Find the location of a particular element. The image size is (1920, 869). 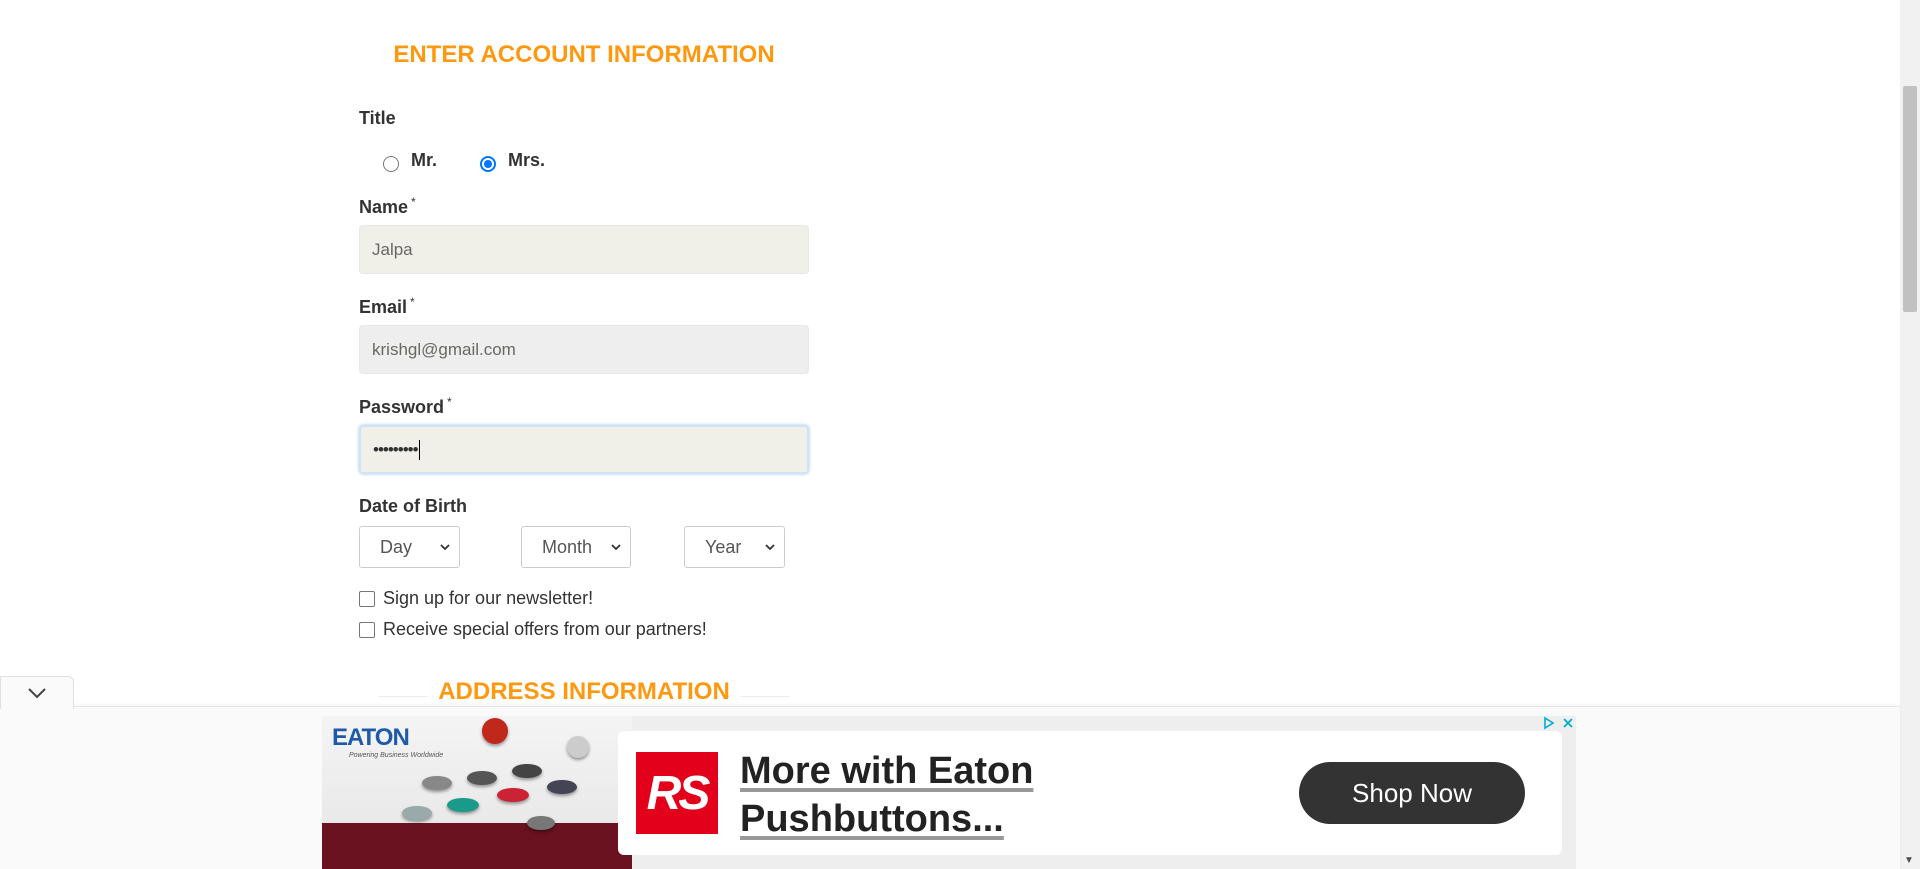

radio-checked-icon is located at coordinates (488, 163).